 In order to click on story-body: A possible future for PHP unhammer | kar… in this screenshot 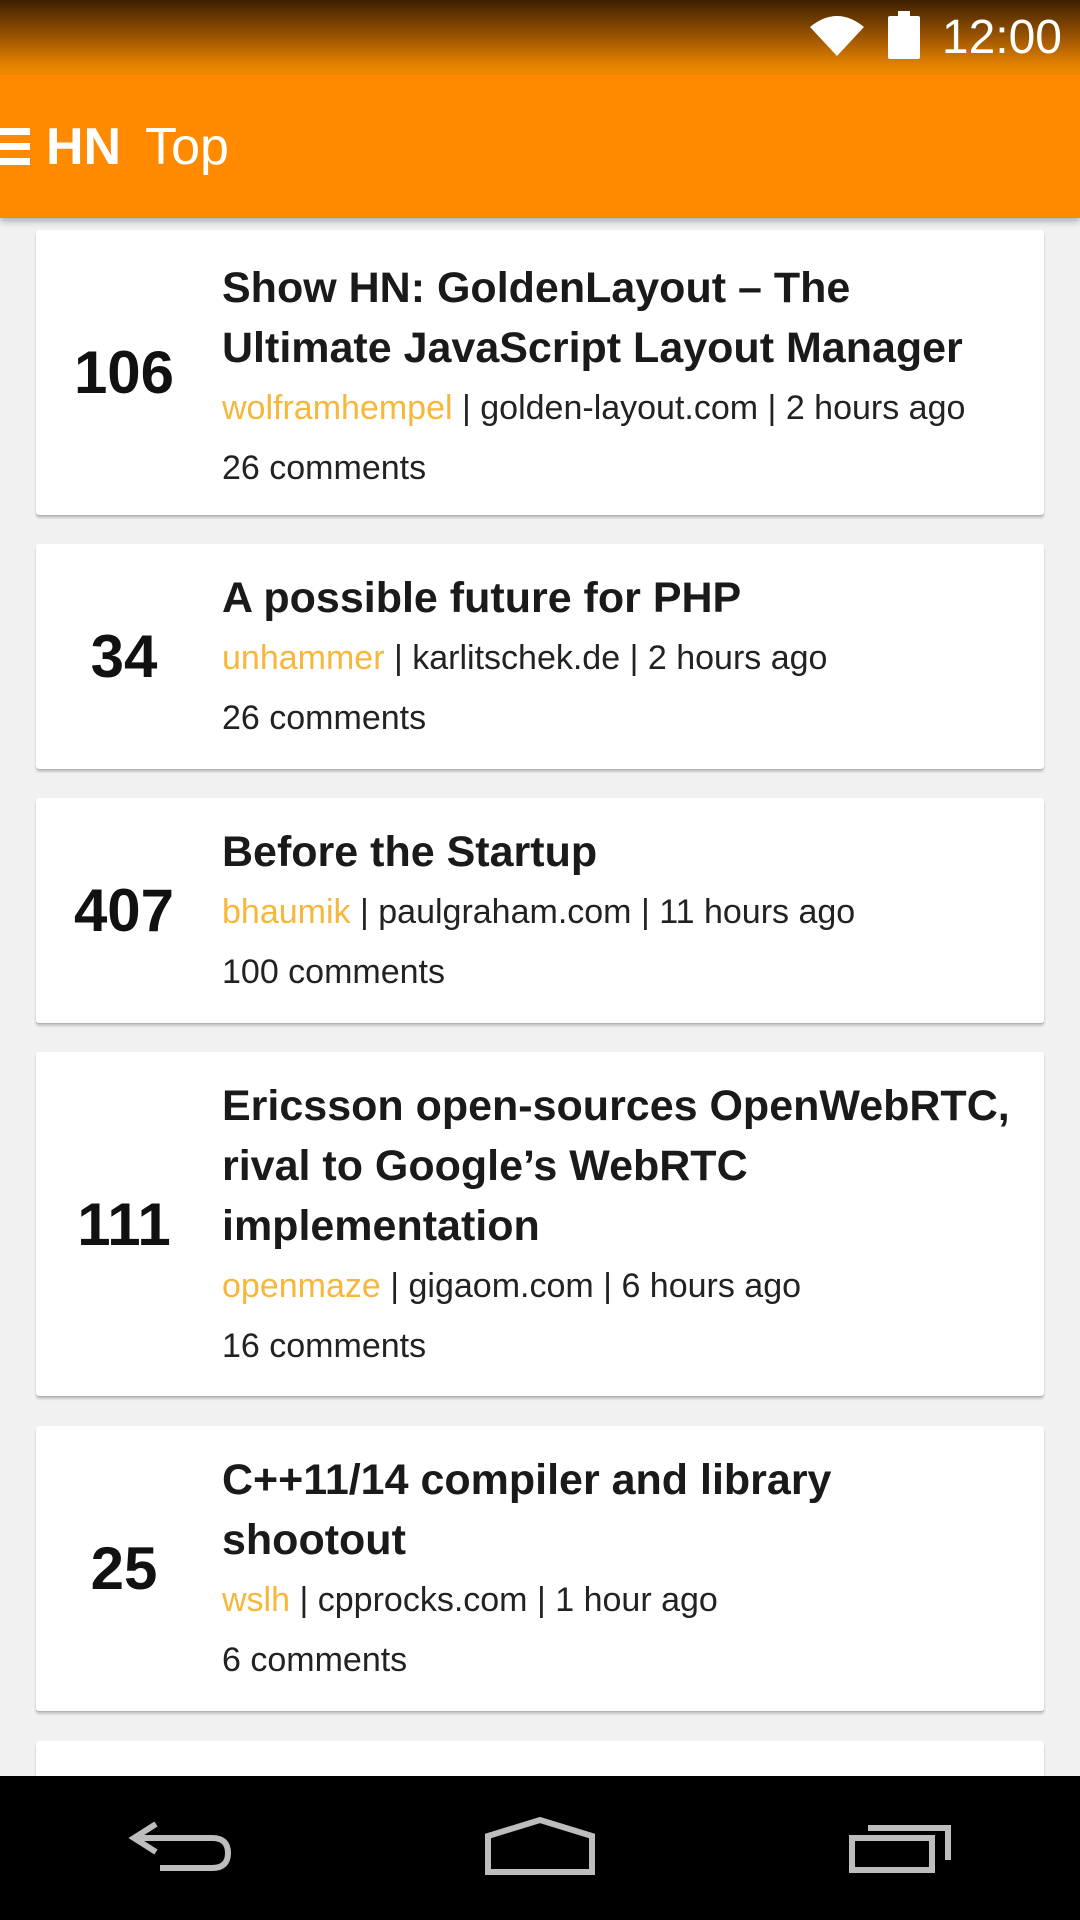, I will do `click(621, 658)`.